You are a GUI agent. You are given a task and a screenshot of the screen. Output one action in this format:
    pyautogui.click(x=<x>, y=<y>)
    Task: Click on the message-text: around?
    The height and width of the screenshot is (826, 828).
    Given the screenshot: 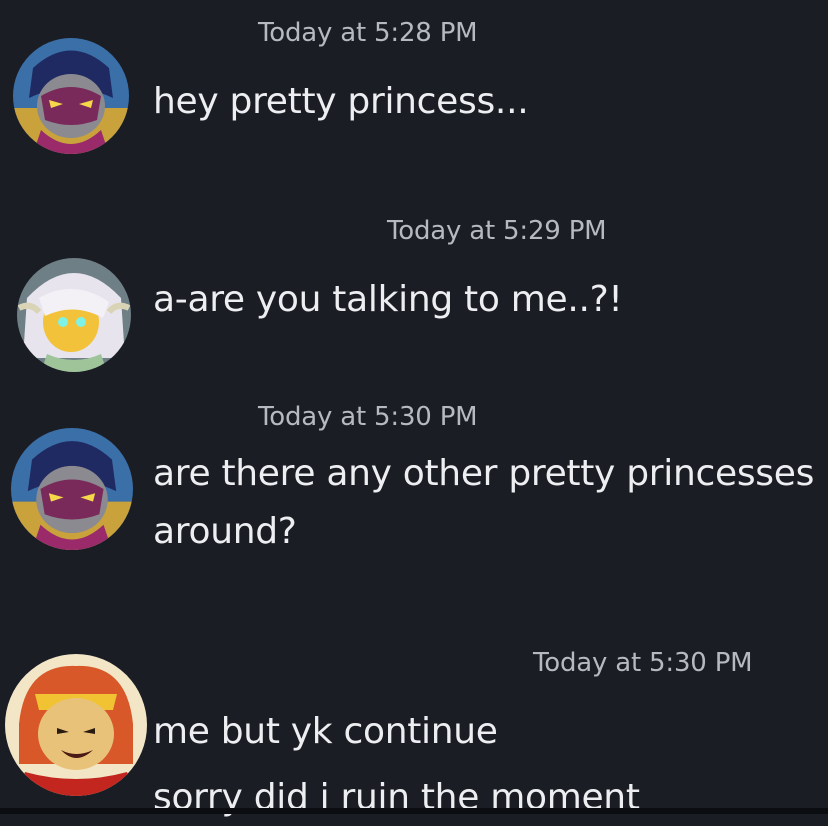 What is the action you would take?
    pyautogui.click(x=225, y=531)
    